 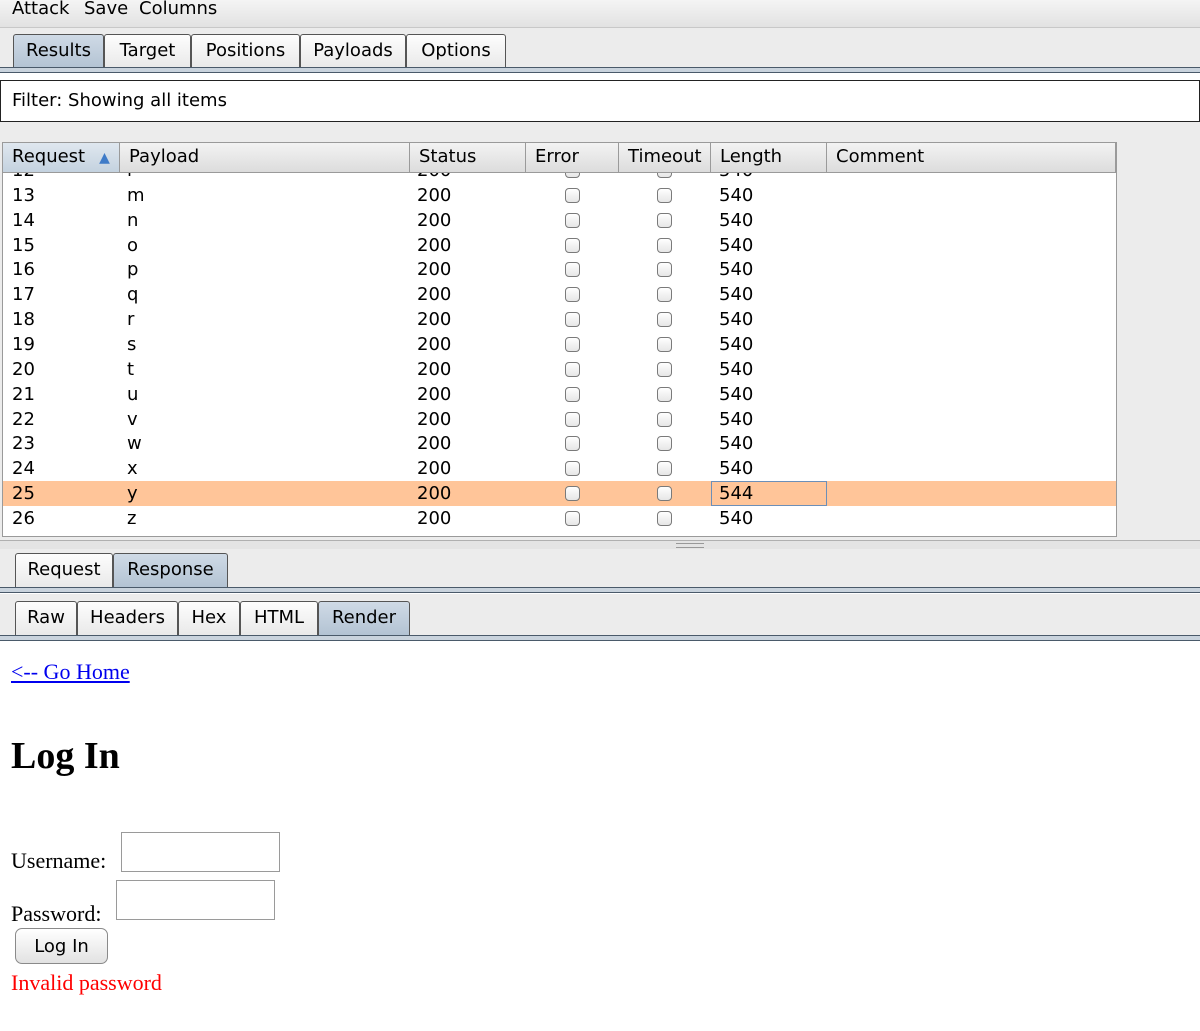 What do you see at coordinates (200, 852) in the screenshot?
I see `username-input` at bounding box center [200, 852].